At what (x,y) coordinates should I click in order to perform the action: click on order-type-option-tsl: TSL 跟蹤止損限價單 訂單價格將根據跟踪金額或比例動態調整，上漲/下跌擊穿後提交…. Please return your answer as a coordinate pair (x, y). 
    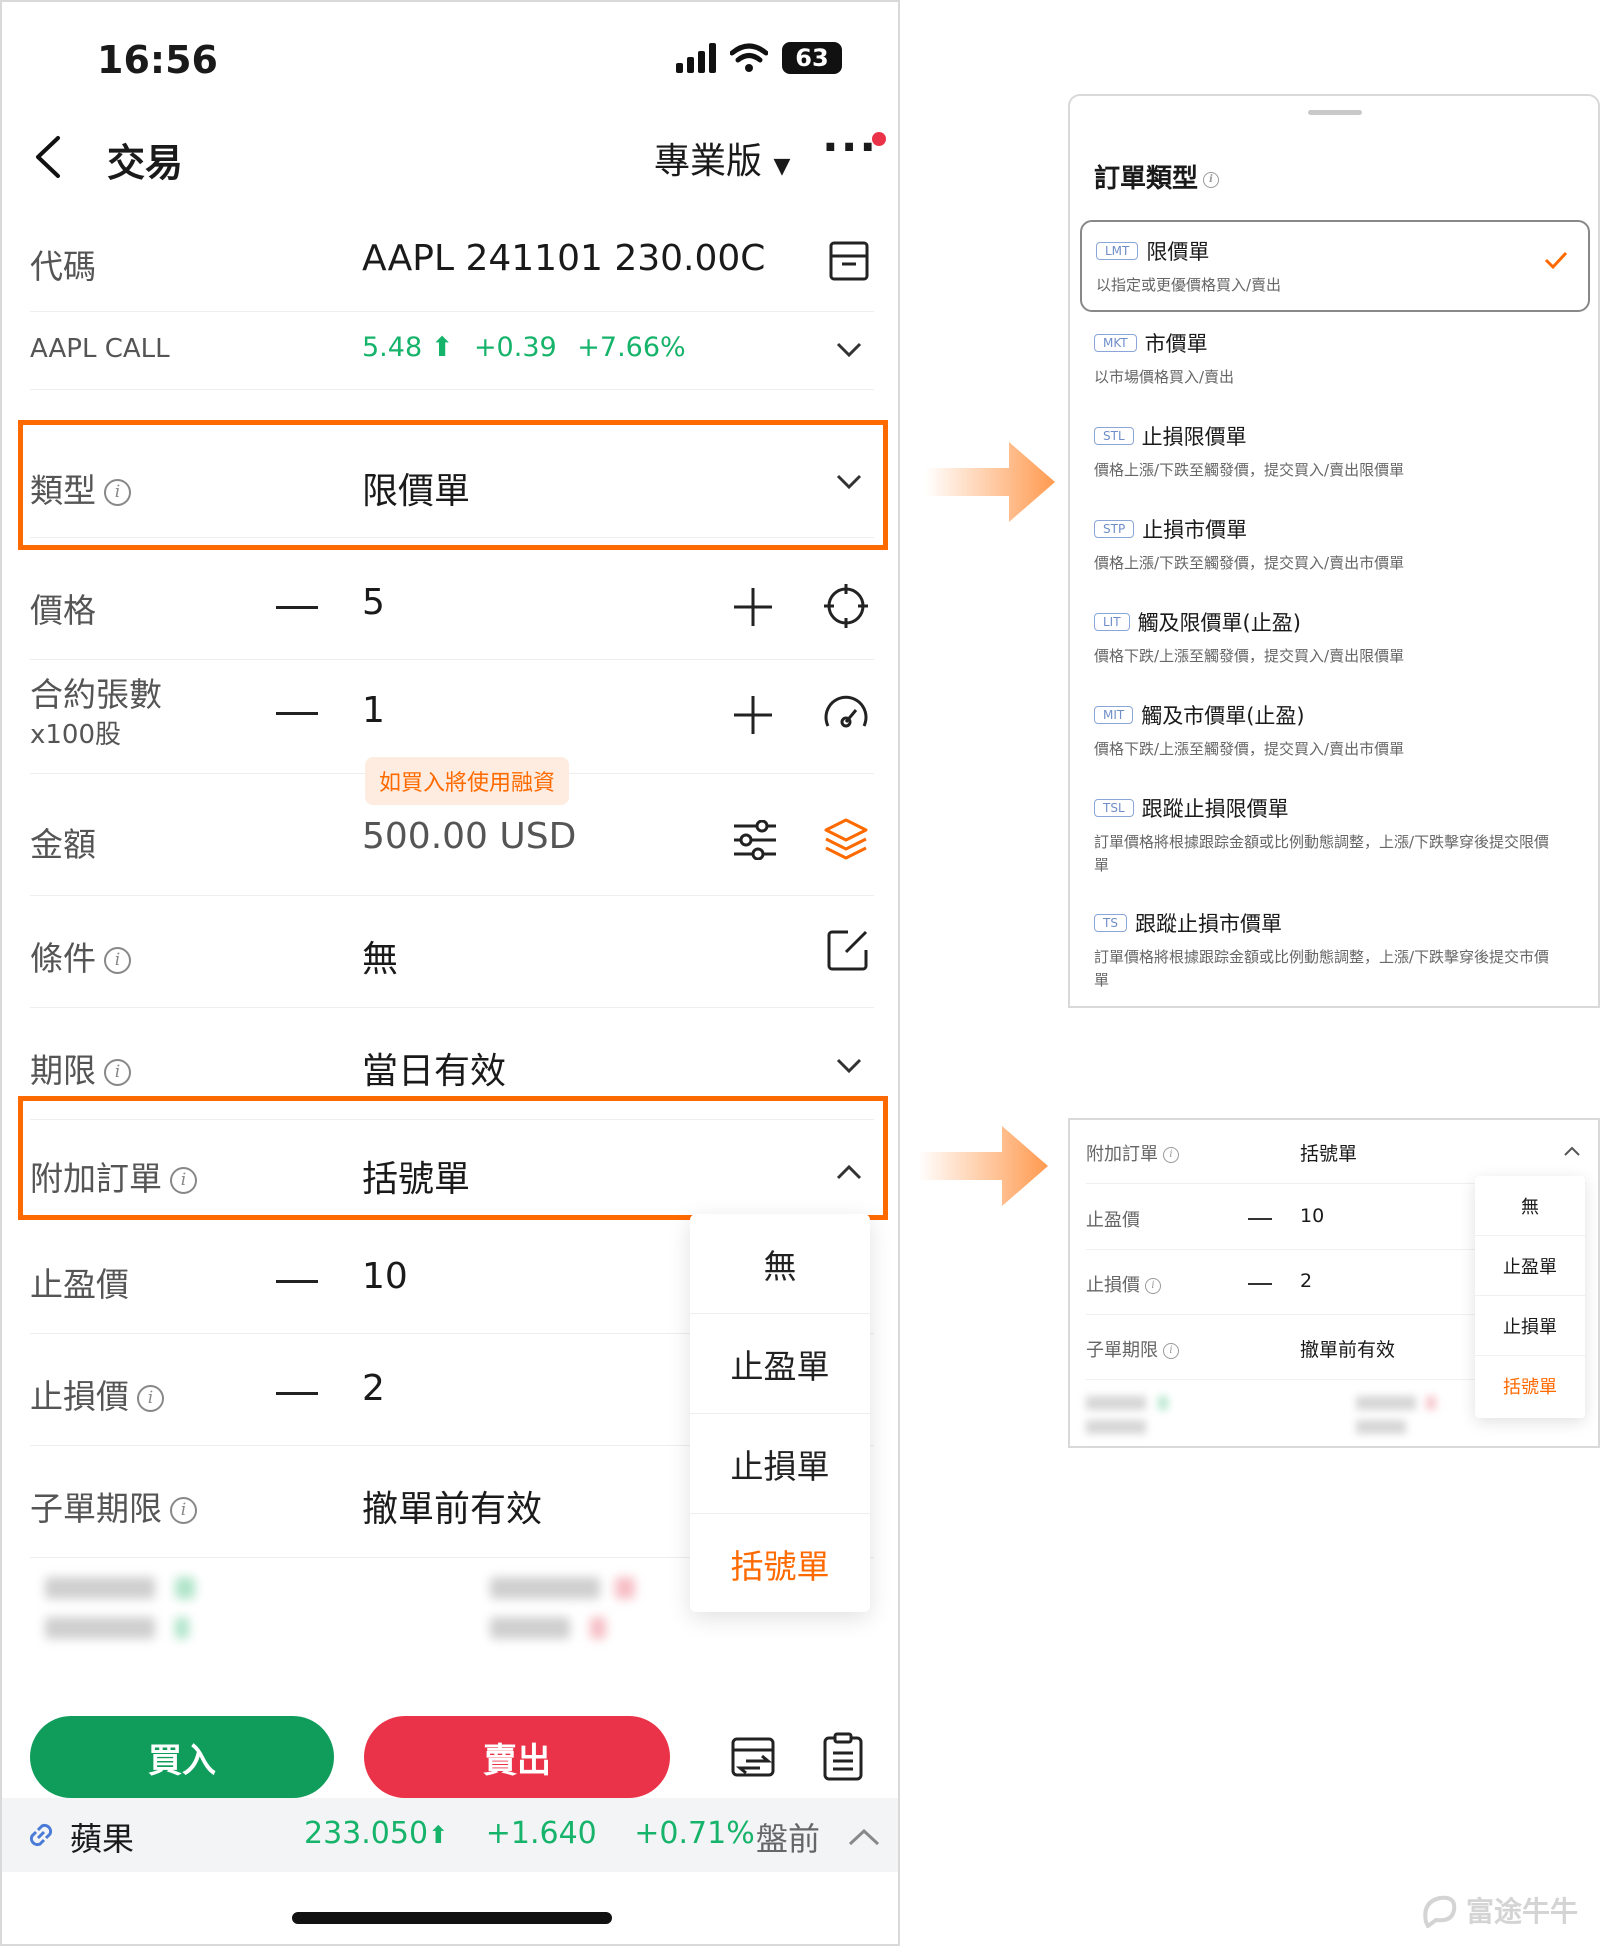
    Looking at the image, I should click on (1335, 836).